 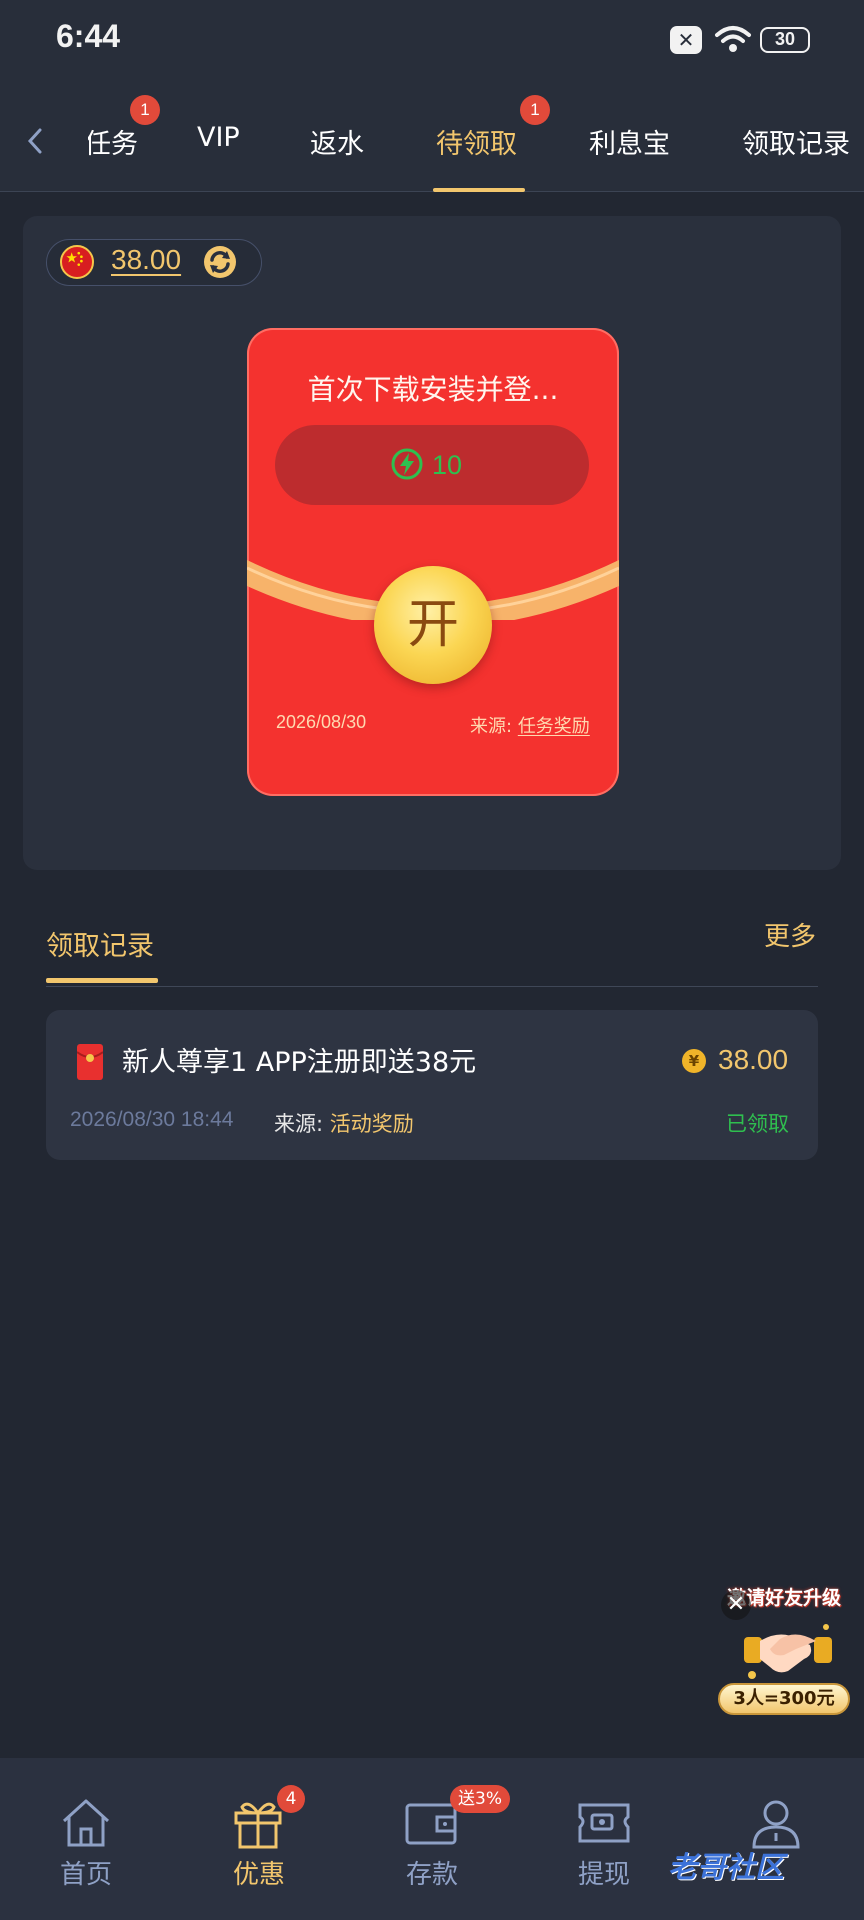 What do you see at coordinates (694, 1061) in the screenshot?
I see `yuan-coin-icon: ¥` at bounding box center [694, 1061].